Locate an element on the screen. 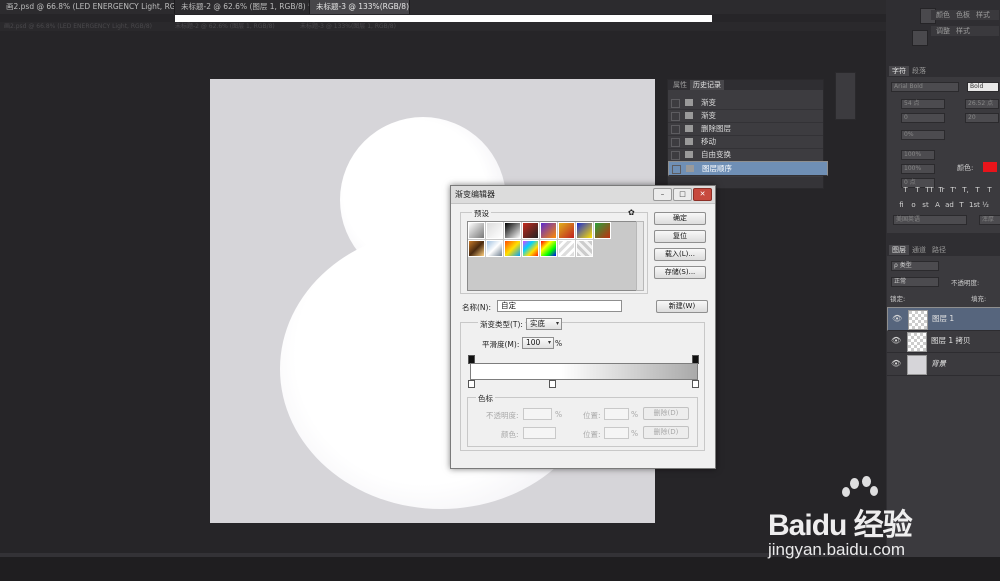 This screenshot has width=1000, height=581. tab-color: 颜色 is located at coordinates (943, 15).